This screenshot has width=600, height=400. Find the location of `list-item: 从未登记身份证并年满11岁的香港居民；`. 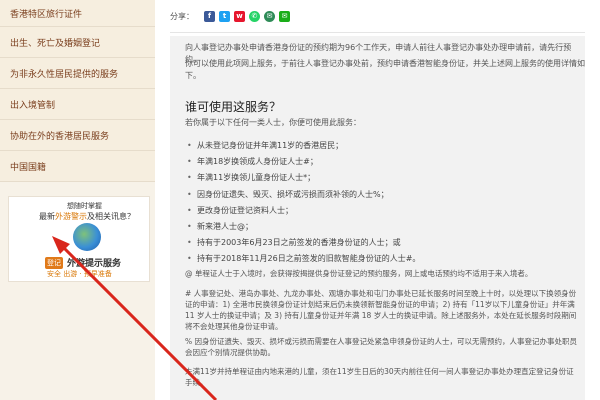

list-item: 从未登记身份证并年满11岁的香港居民； is located at coordinates (380, 146).